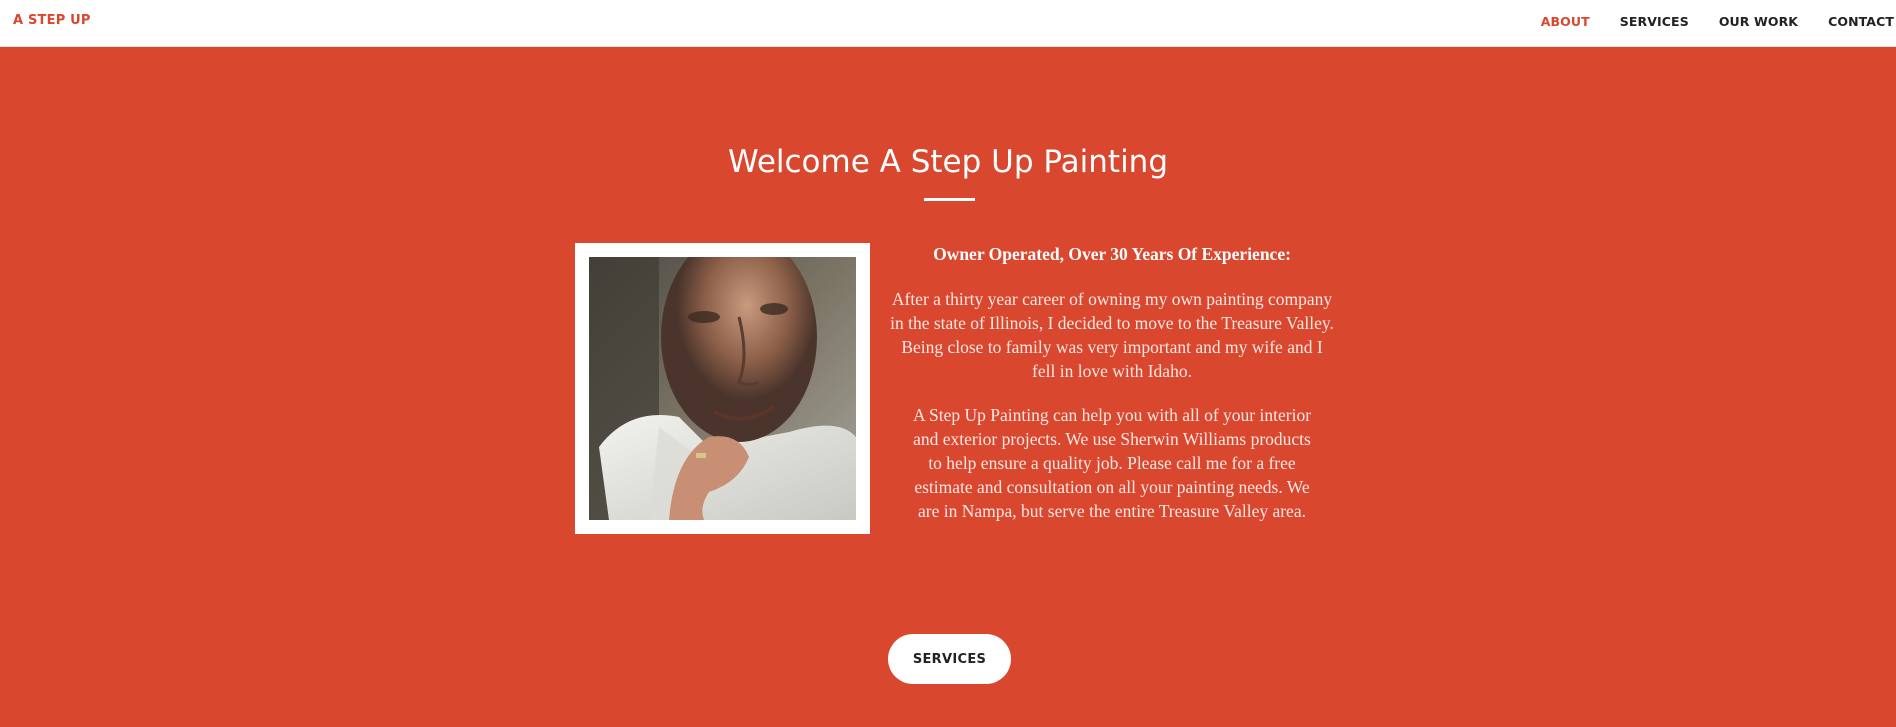 This screenshot has height=727, width=1896. Describe the element at coordinates (1718, 21) in the screenshot. I see `nav-menu: ABOUT SERVICES OUR WORK CONTACT` at that location.